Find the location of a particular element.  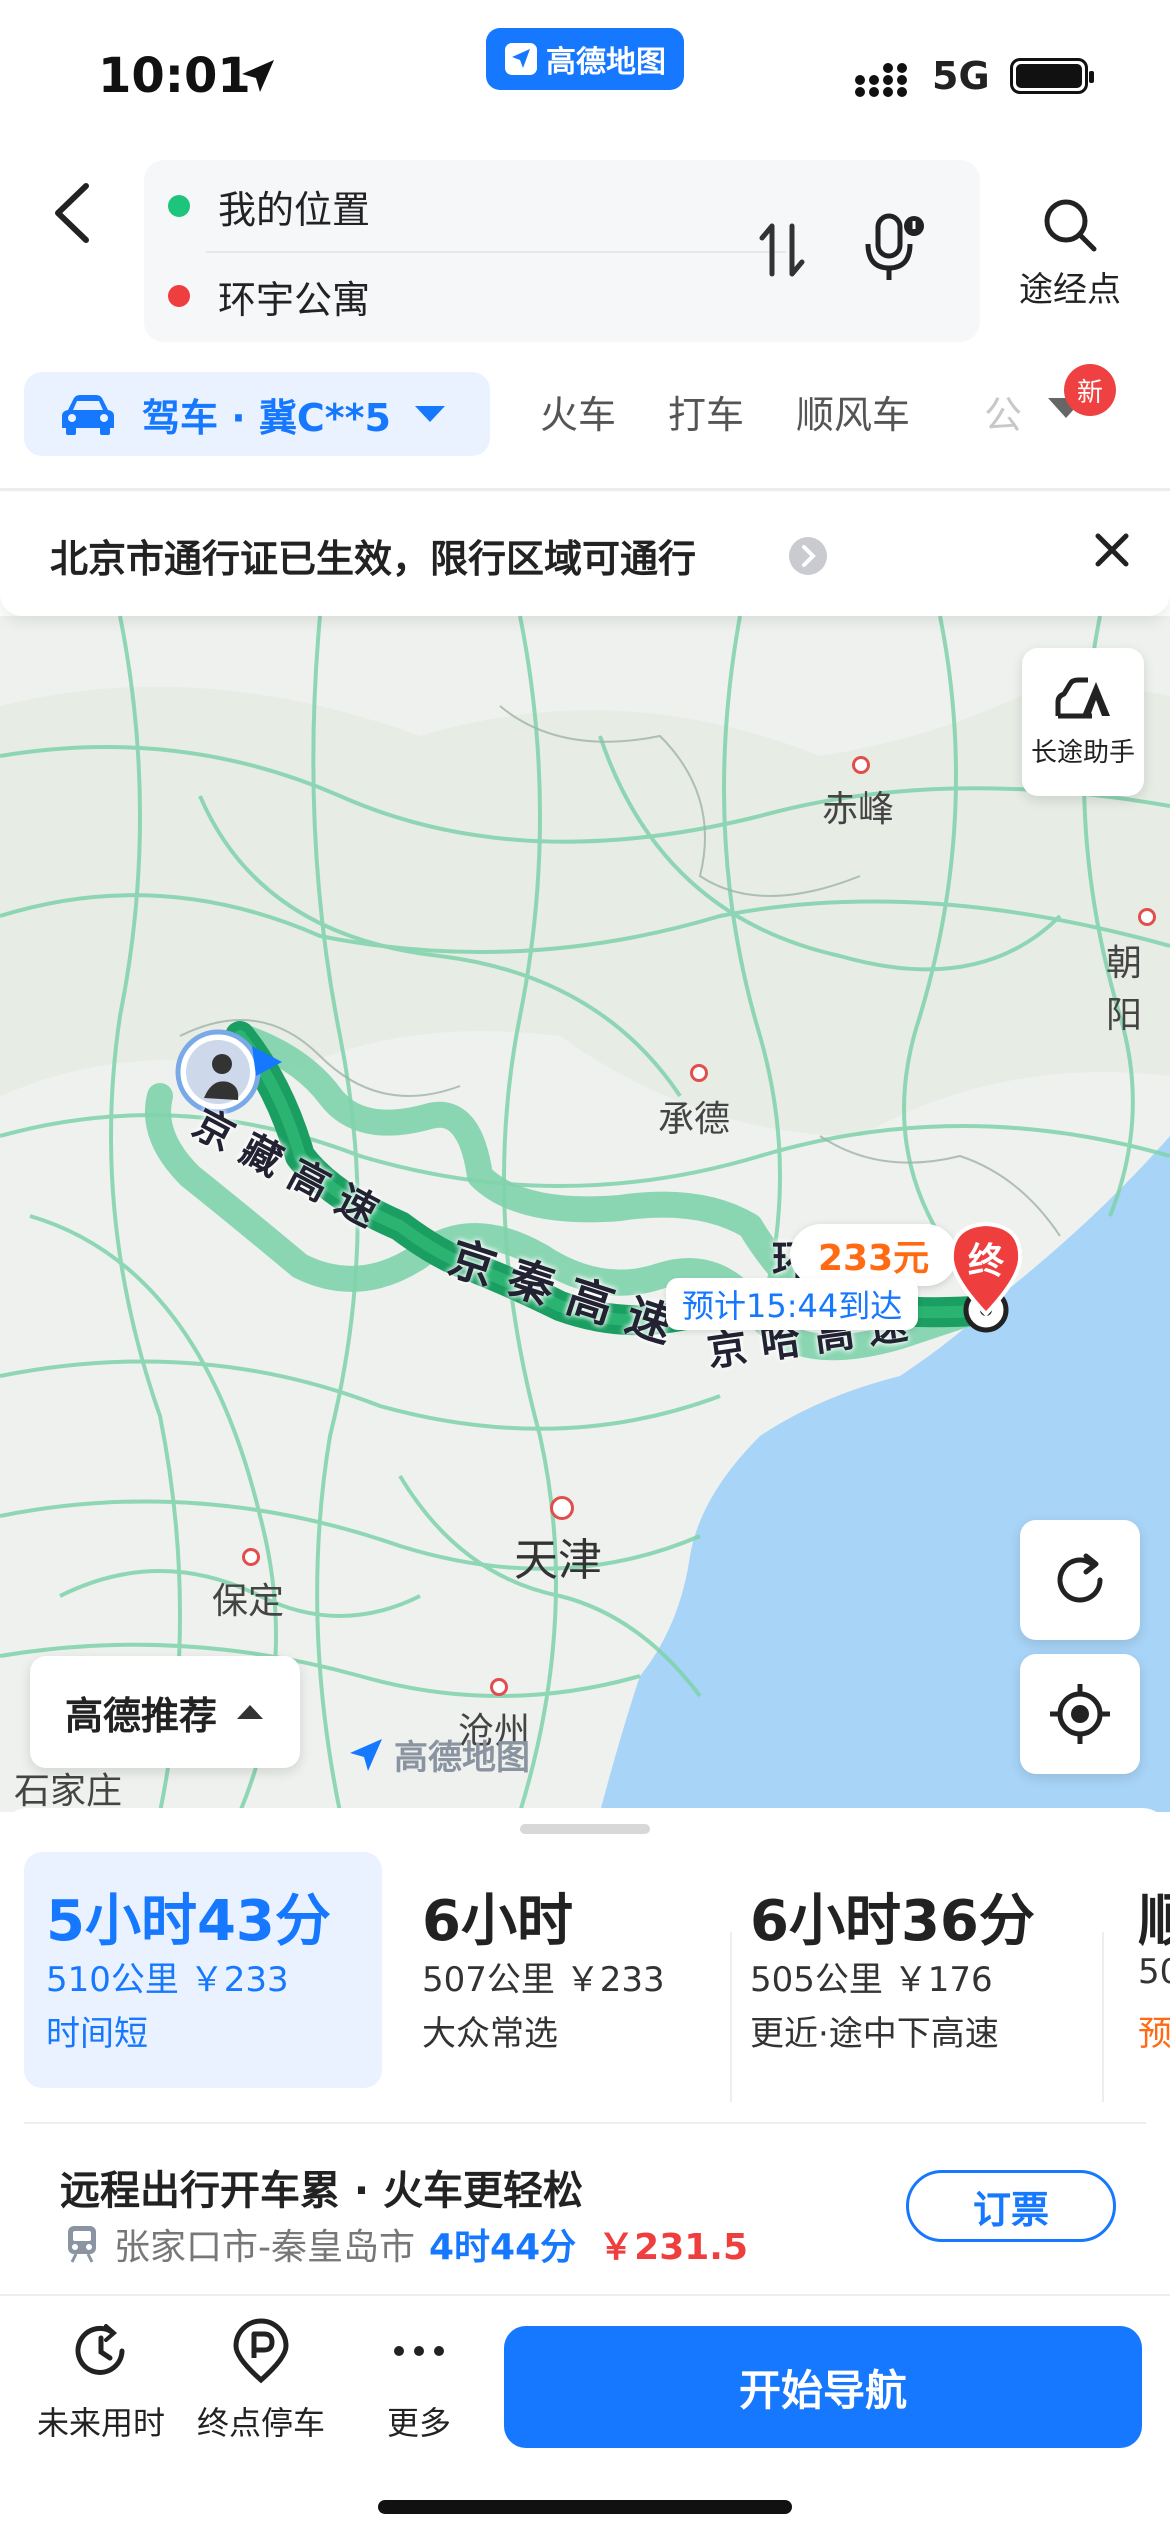

train-route: 张家口市-秦皇岛市 is located at coordinates (264, 2247).